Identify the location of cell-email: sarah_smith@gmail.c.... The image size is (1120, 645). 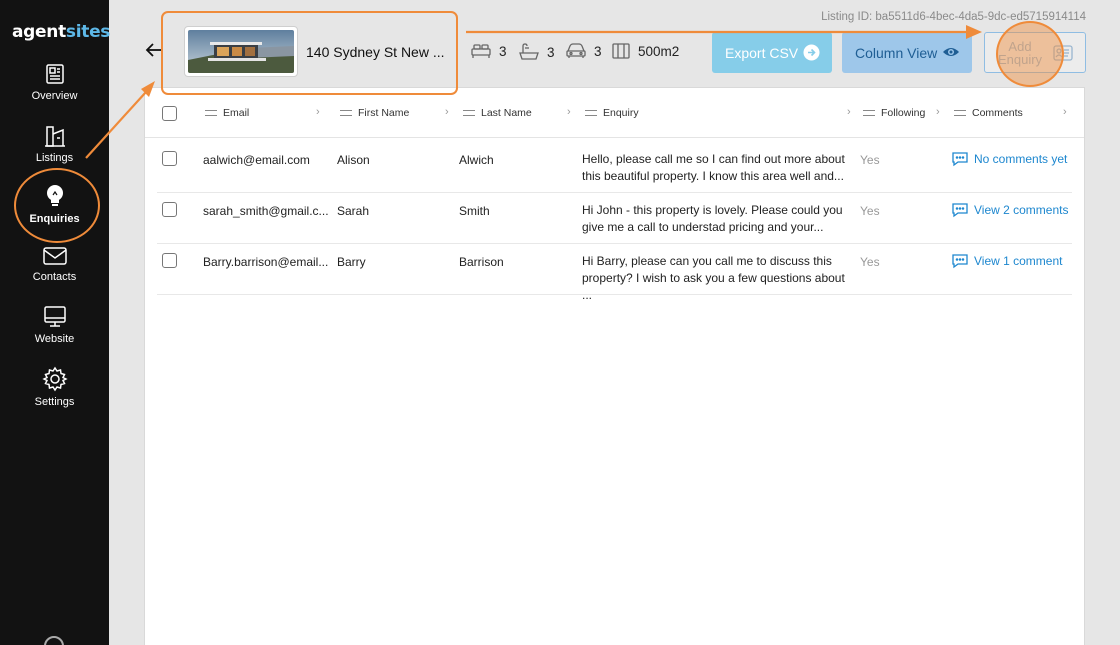
(266, 211).